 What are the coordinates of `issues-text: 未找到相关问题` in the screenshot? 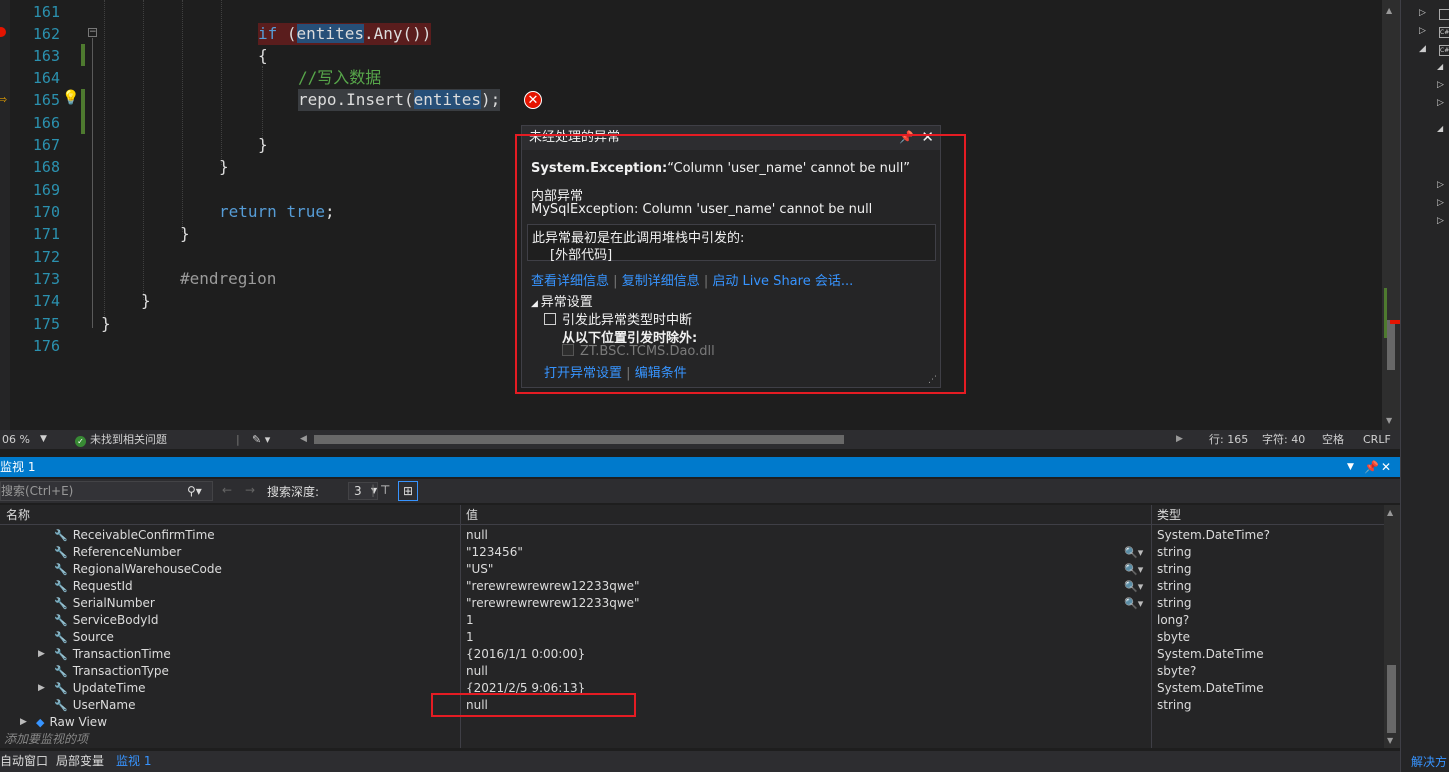 It's located at (128, 439).